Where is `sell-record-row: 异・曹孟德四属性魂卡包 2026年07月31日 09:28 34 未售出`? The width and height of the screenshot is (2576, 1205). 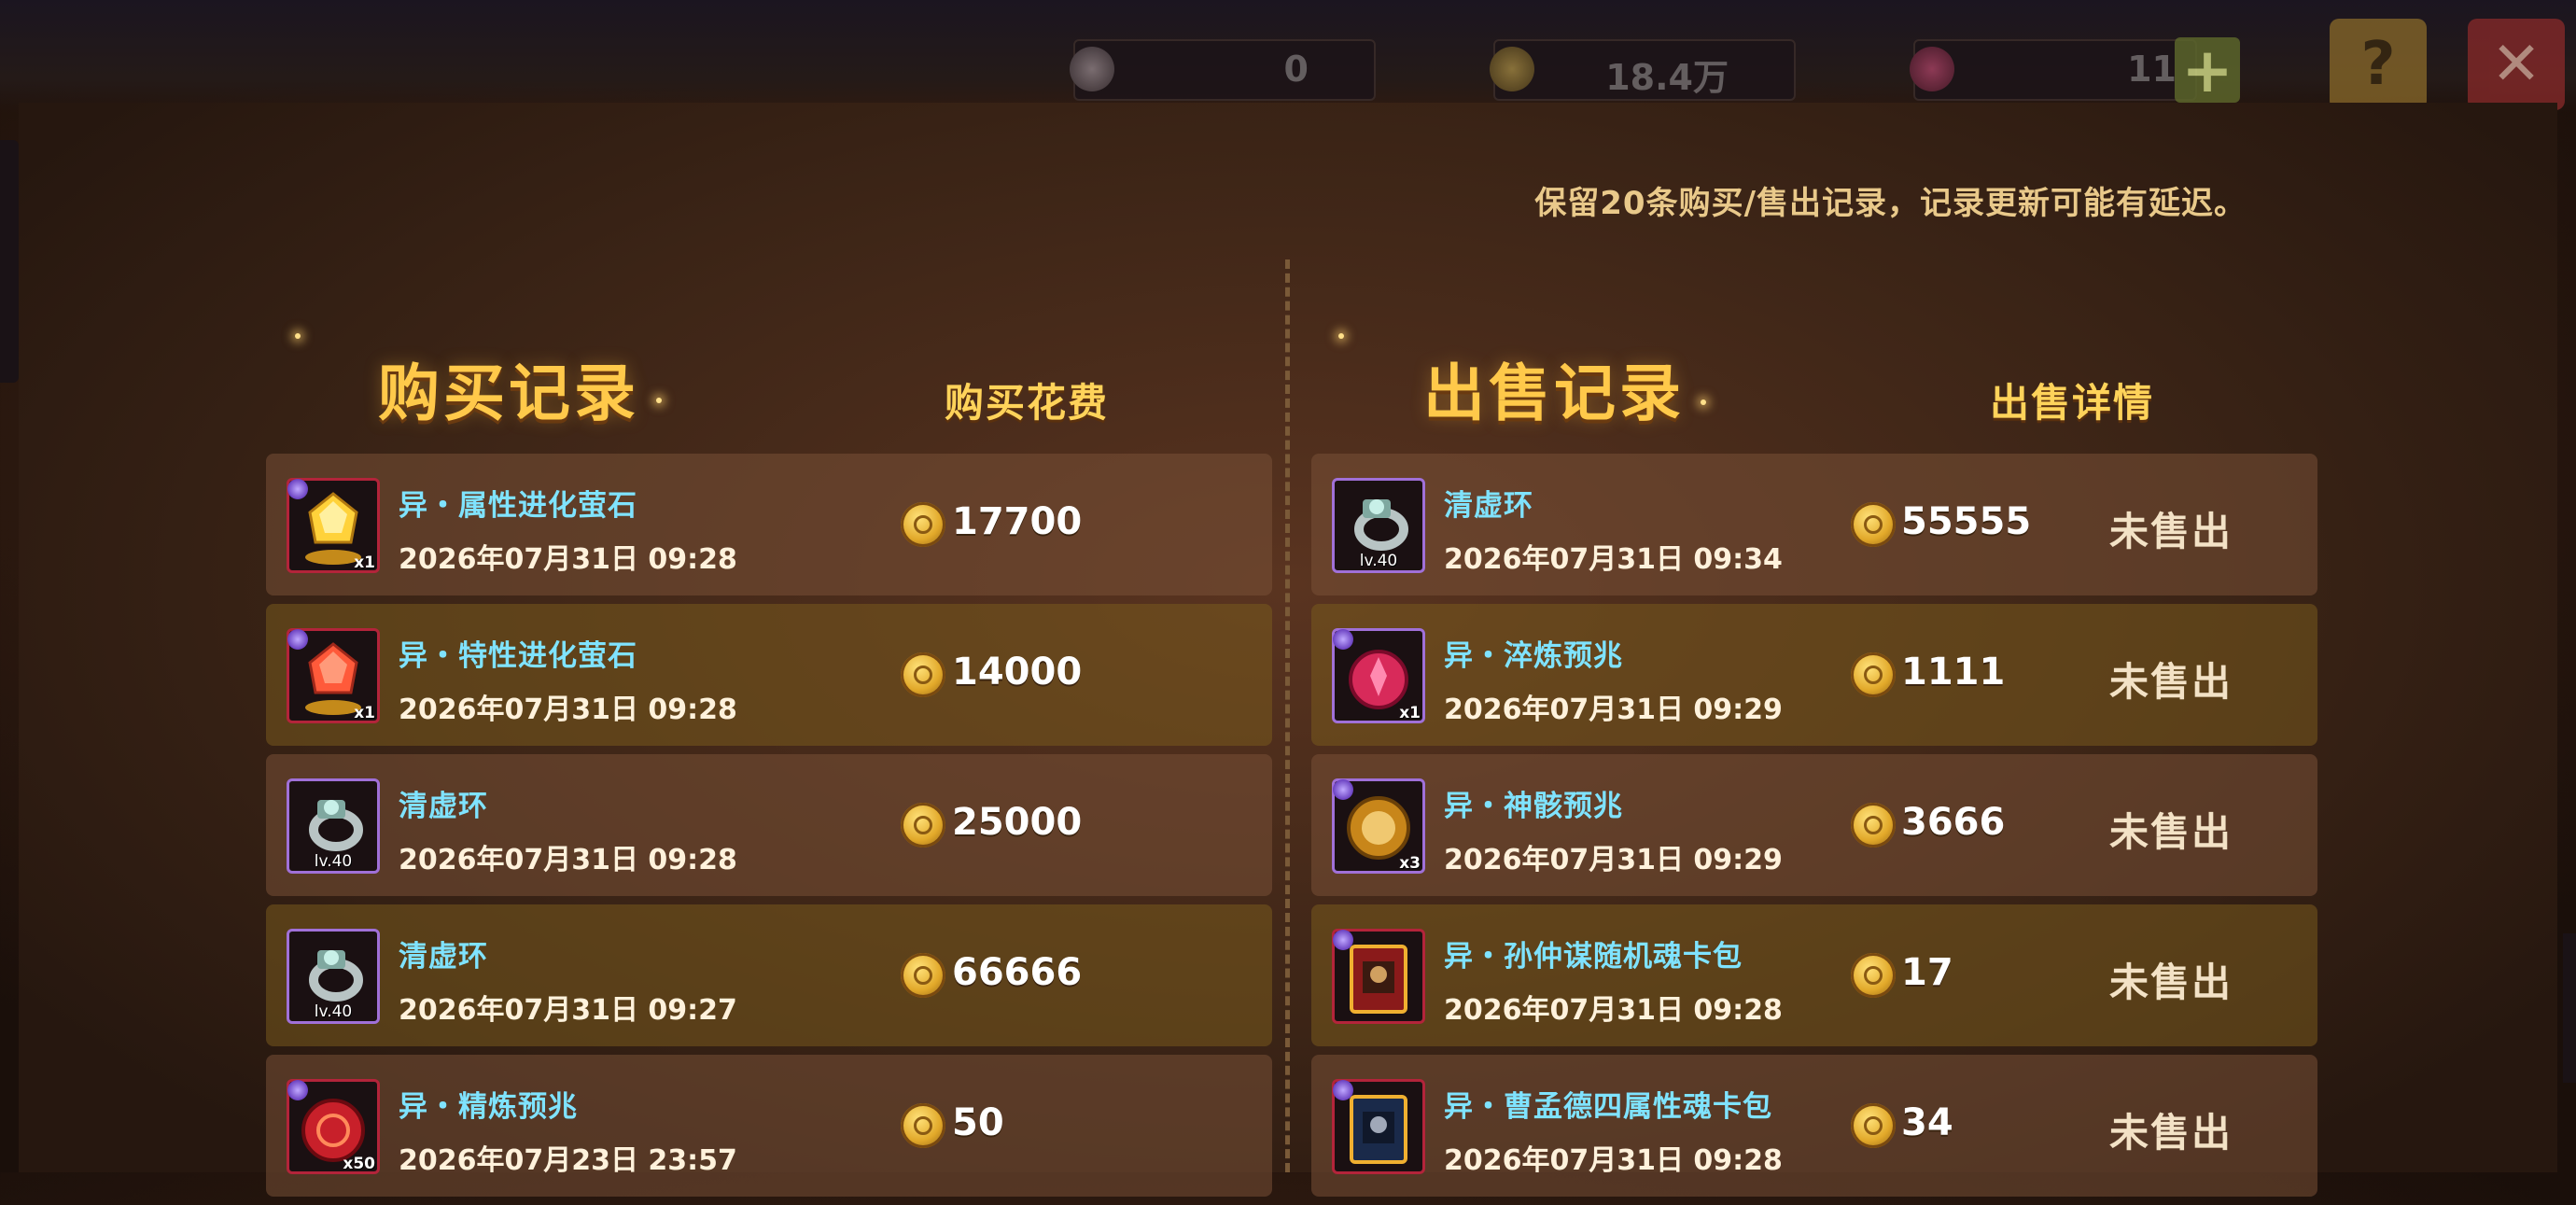 sell-record-row: 异・曹孟德四属性魂卡包 2026年07月31日 09:28 34 未售出 is located at coordinates (1814, 1126).